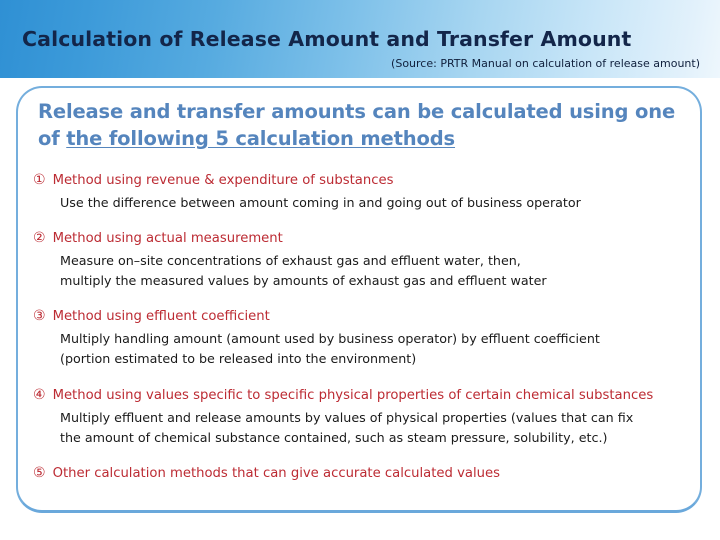  Describe the element at coordinates (39, 238) in the screenshot. I see `method-number-2: ②` at that location.